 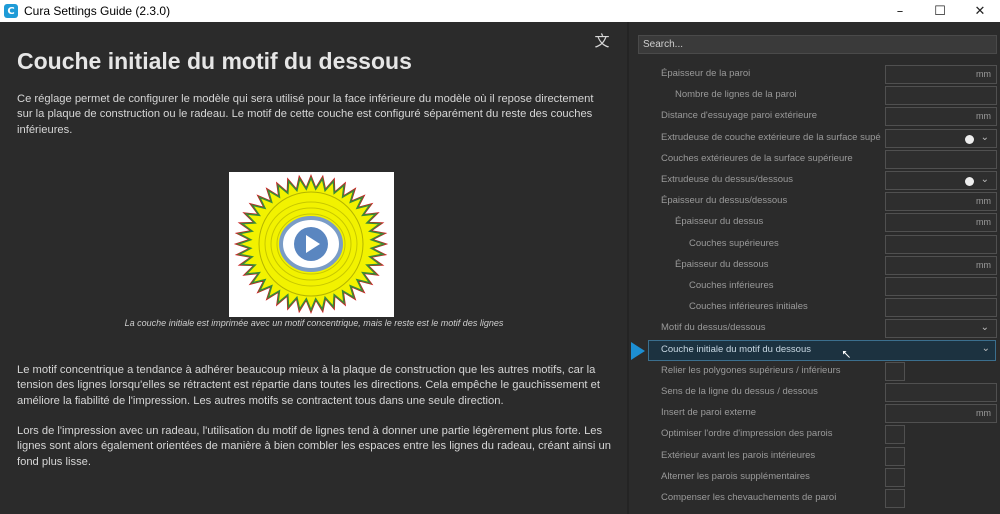 I want to click on setting-label: Épaisseur du dessous, so click(x=722, y=264).